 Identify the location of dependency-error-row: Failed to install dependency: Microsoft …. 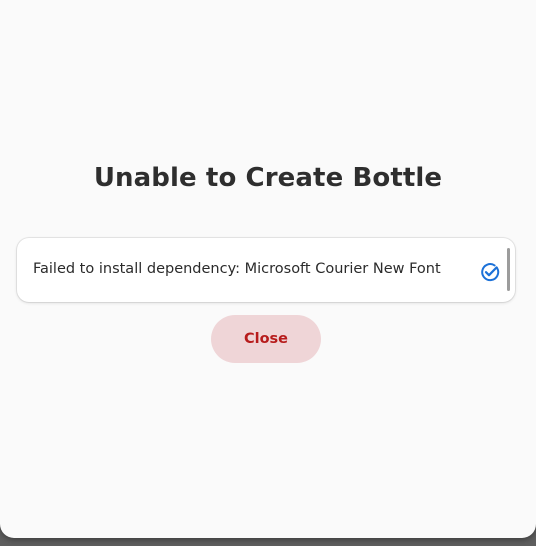
(266, 270).